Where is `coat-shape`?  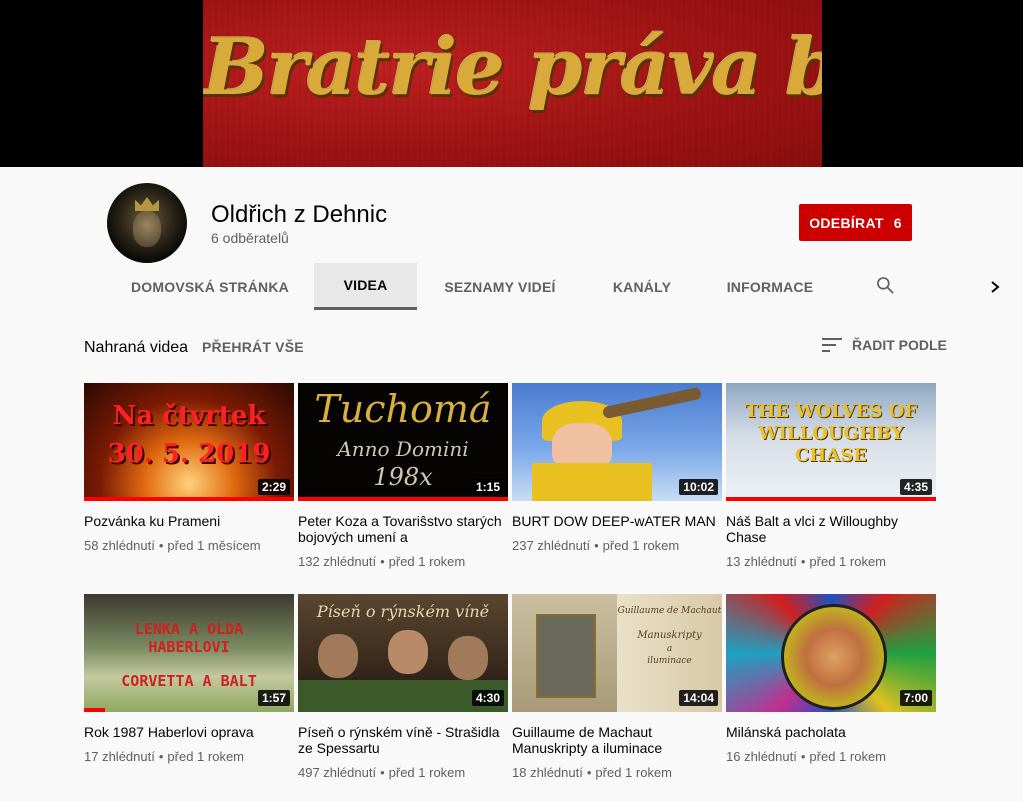
coat-shape is located at coordinates (592, 482).